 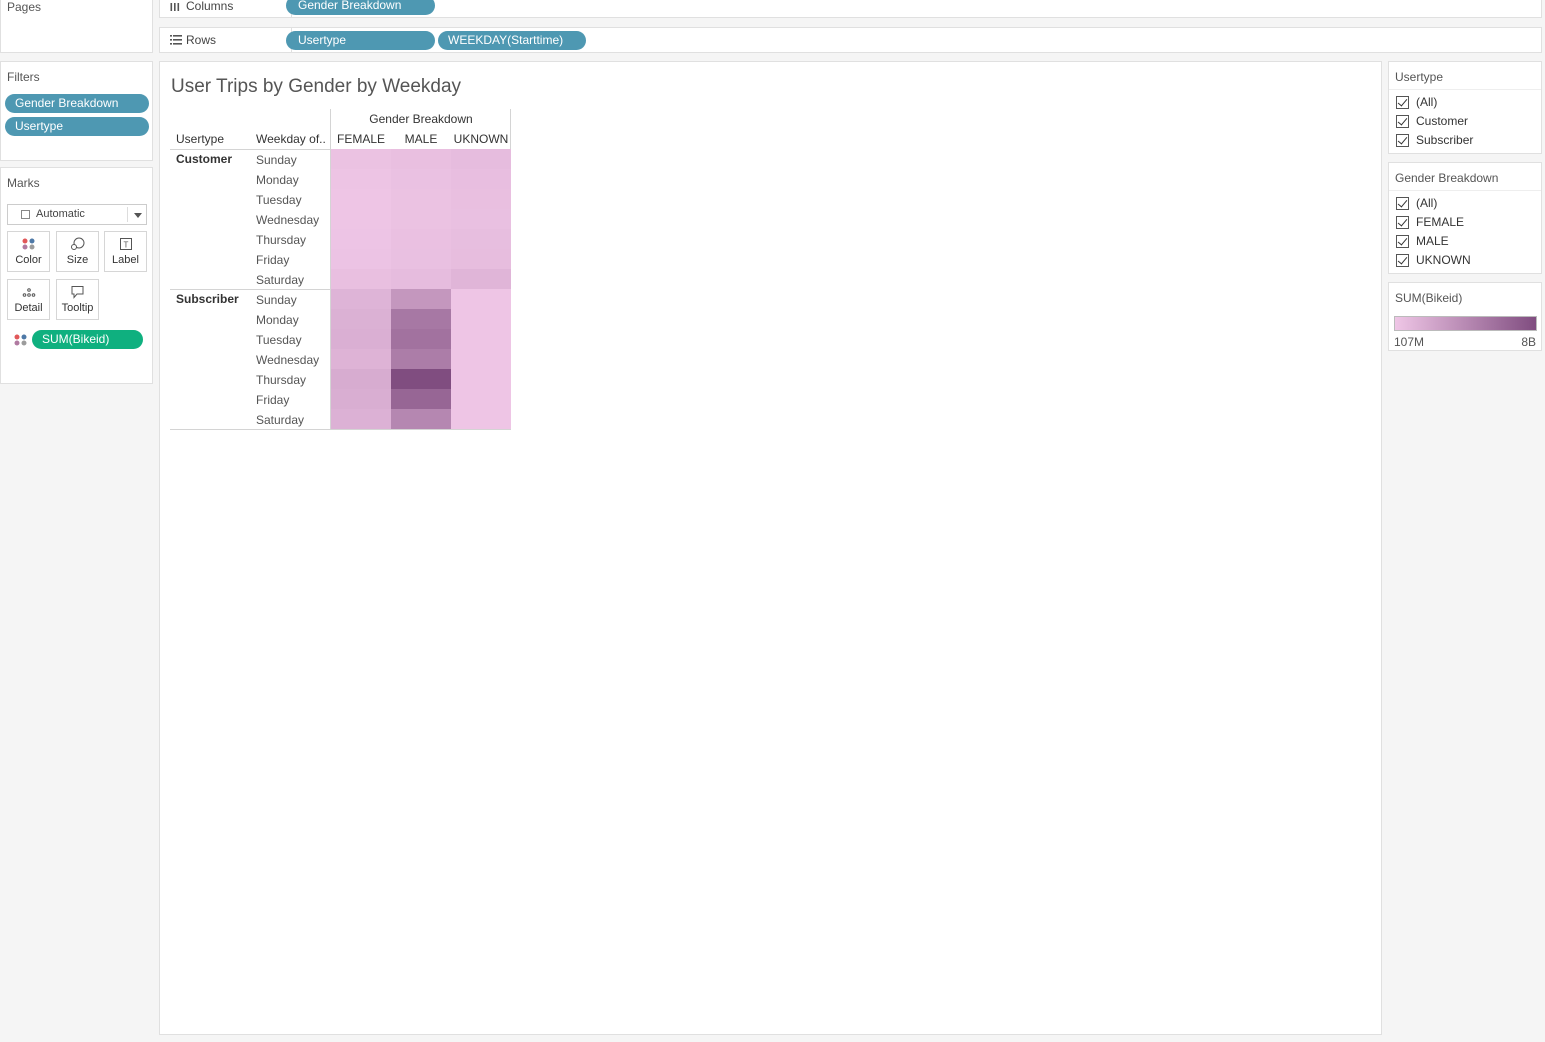 I want to click on svg-text: T, so click(x=125, y=245).